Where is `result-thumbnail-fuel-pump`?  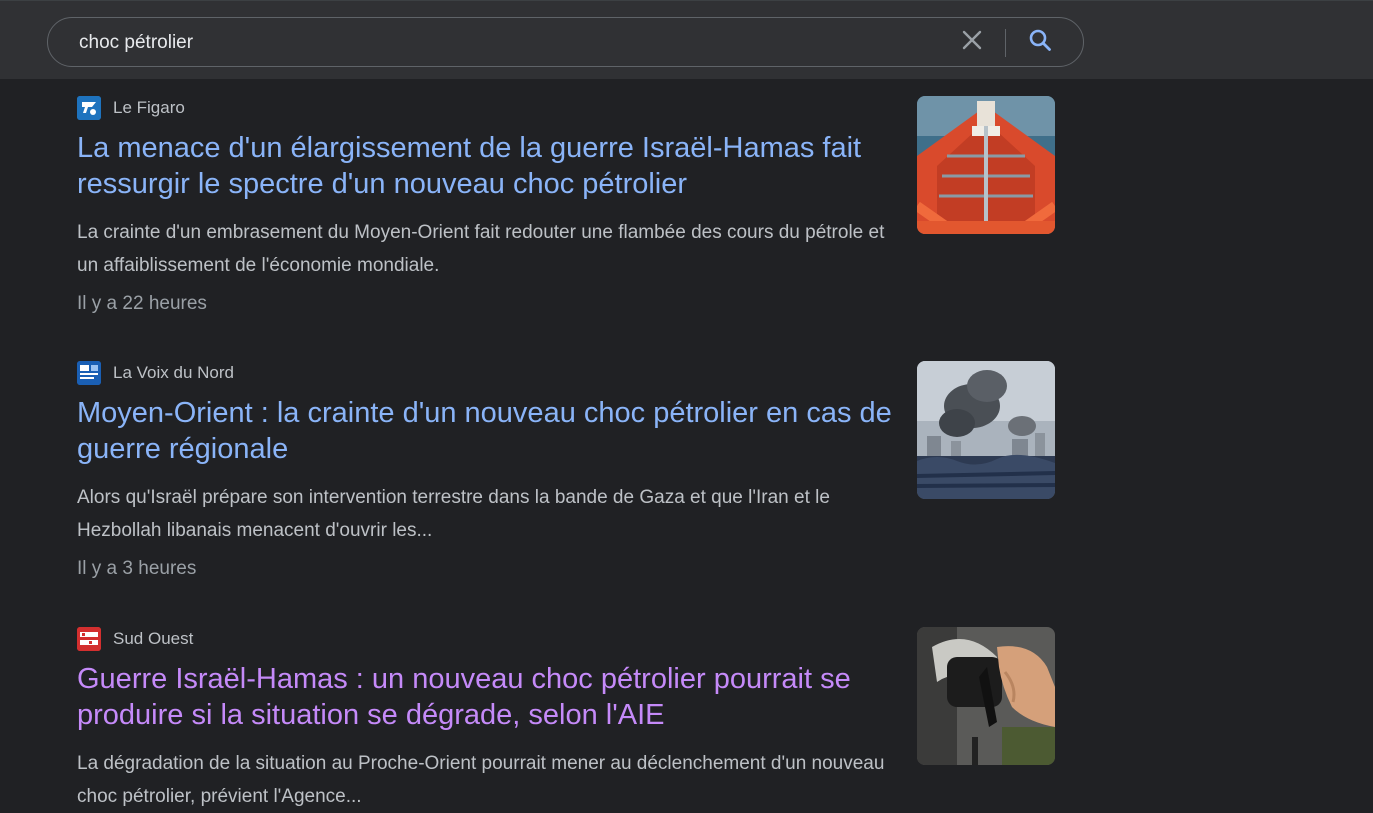
result-thumbnail-fuel-pump is located at coordinates (986, 696).